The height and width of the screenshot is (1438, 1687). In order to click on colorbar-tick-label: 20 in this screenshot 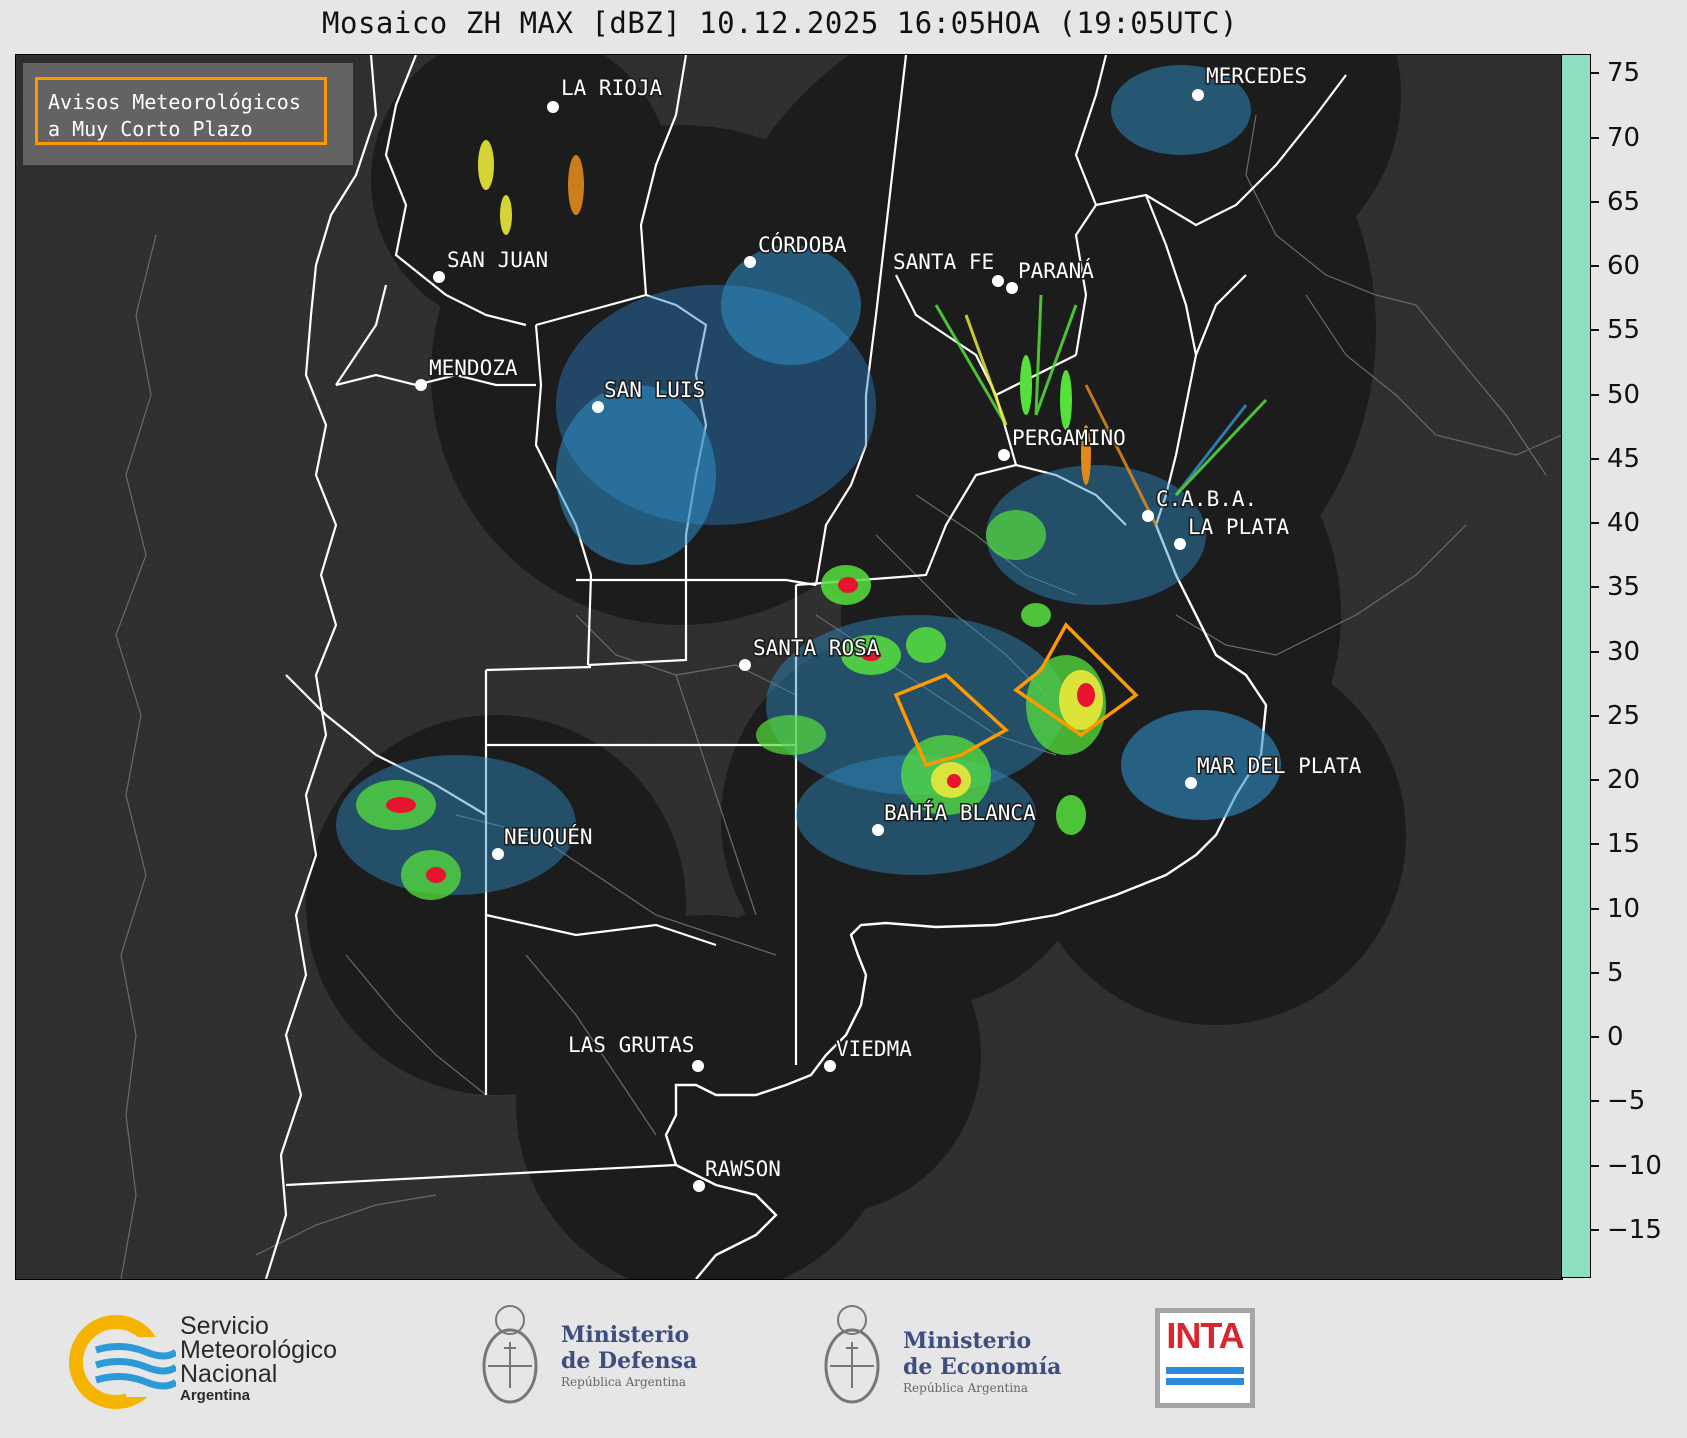, I will do `click(1624, 780)`.